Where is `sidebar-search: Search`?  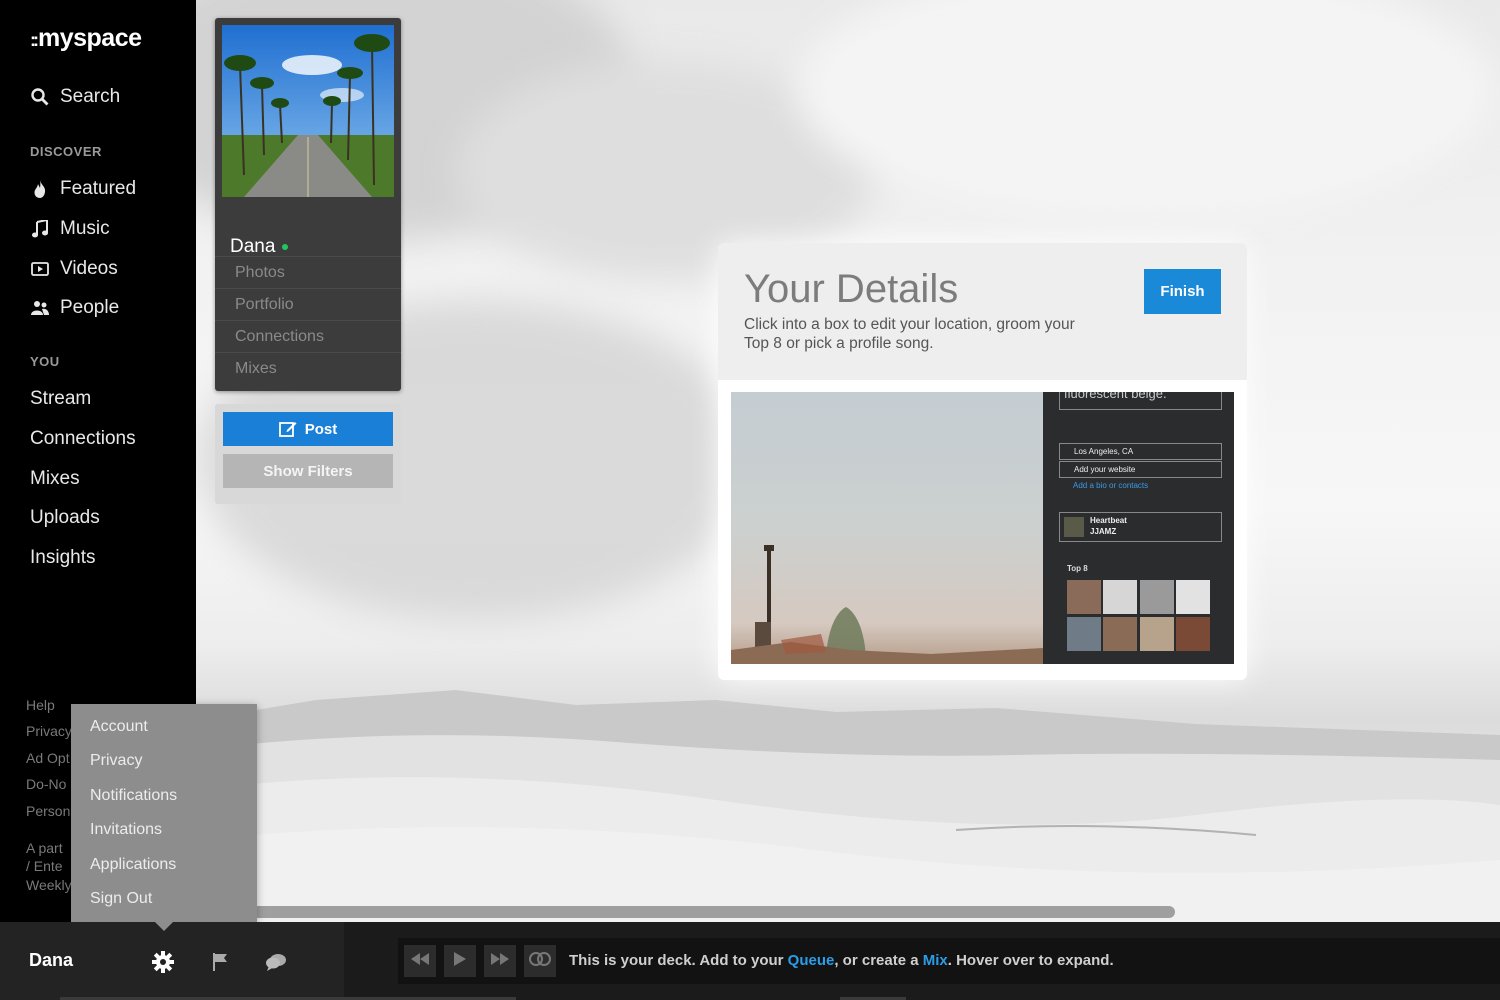 sidebar-search: Search is located at coordinates (75, 97).